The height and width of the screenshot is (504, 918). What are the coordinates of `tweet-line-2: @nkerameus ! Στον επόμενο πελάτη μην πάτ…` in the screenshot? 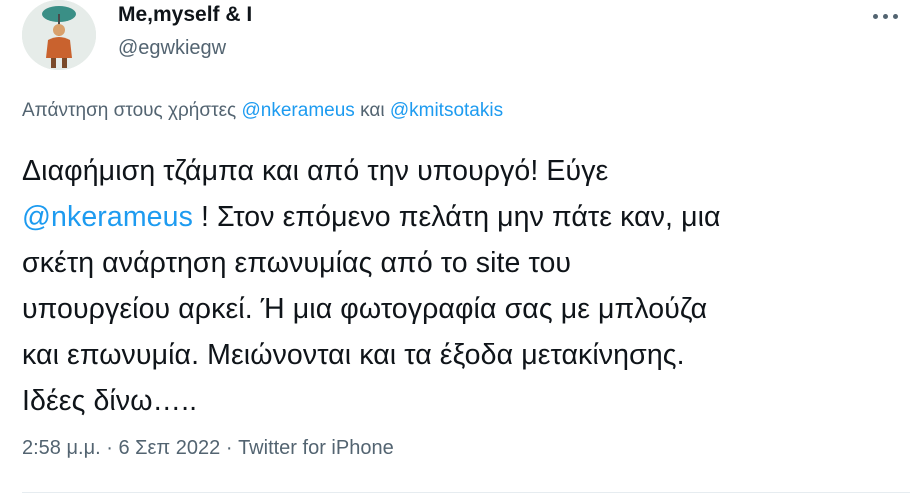 It's located at (467, 217).